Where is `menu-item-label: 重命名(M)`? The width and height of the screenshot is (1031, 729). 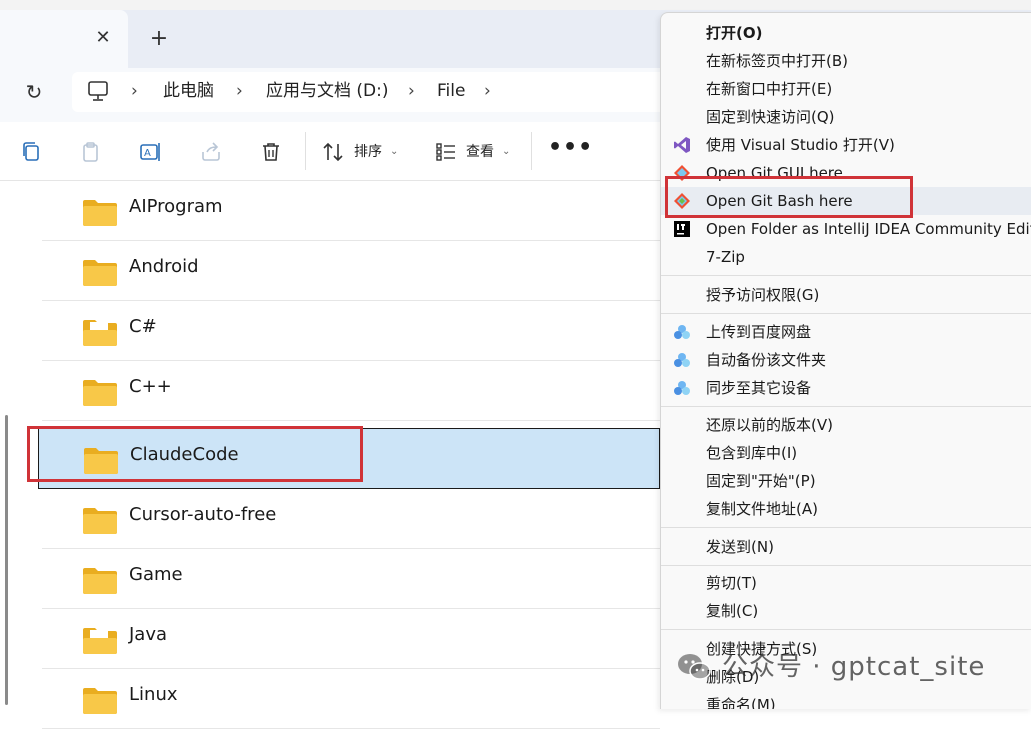
menu-item-label: 重命名(M) is located at coordinates (741, 702).